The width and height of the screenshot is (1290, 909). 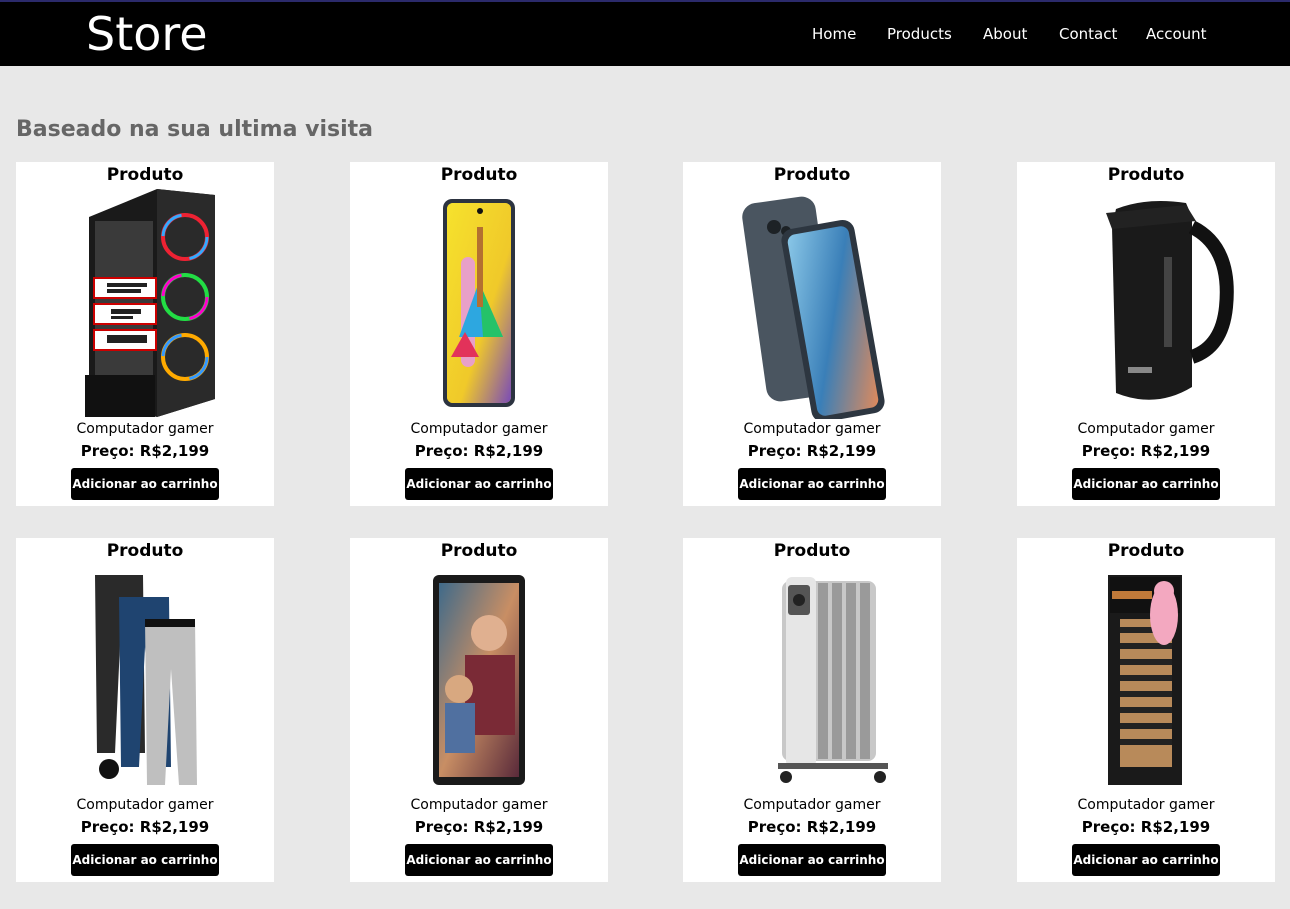 I want to click on tablet-image, so click(x=479, y=679).